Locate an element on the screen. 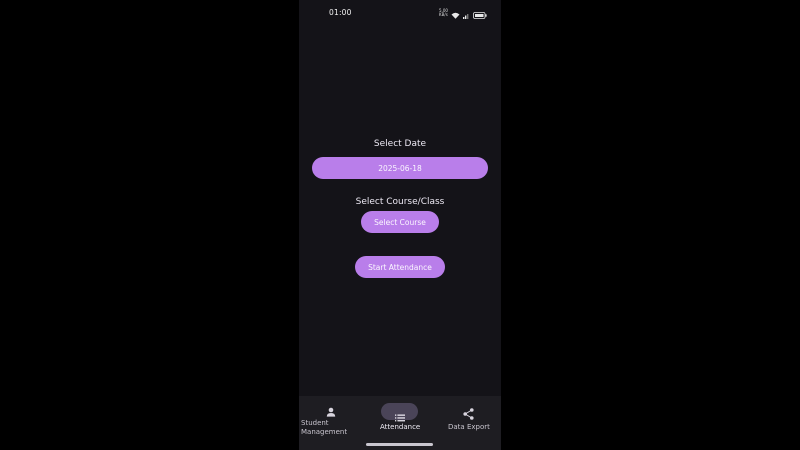 This screenshot has width=800, height=450. nav-label-management: Management is located at coordinates (324, 432).